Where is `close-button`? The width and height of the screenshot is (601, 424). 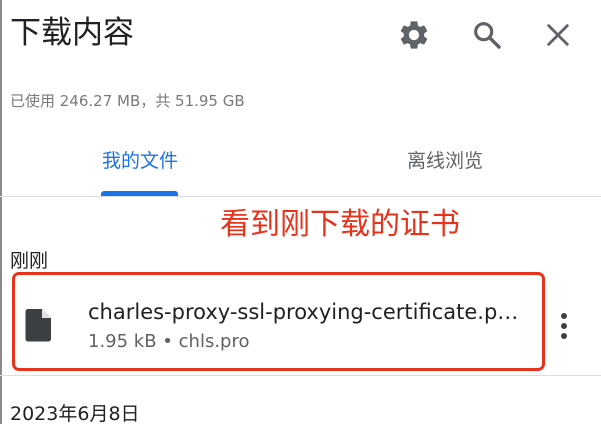
close-button is located at coordinates (558, 35).